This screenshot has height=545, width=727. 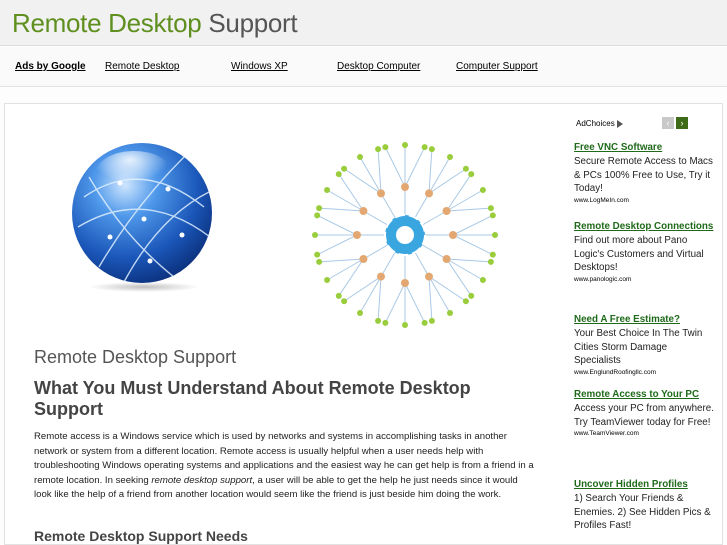 What do you see at coordinates (142, 217) in the screenshot?
I see `globe-icon` at bounding box center [142, 217].